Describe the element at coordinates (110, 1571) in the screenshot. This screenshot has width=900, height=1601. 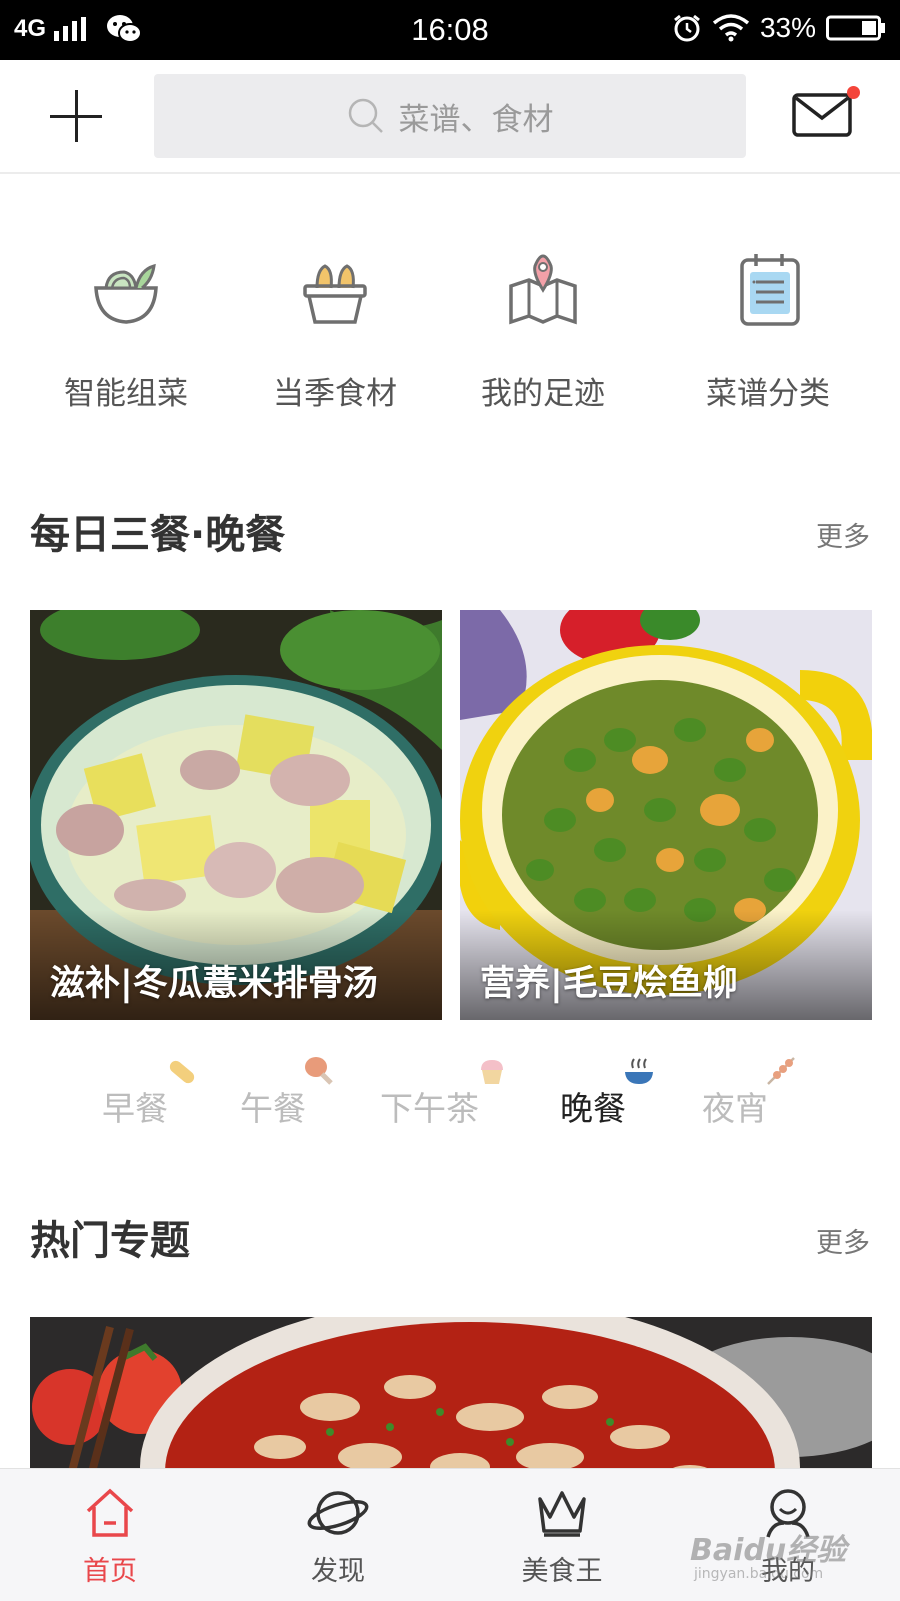
I see `tab-label: 首页` at that location.